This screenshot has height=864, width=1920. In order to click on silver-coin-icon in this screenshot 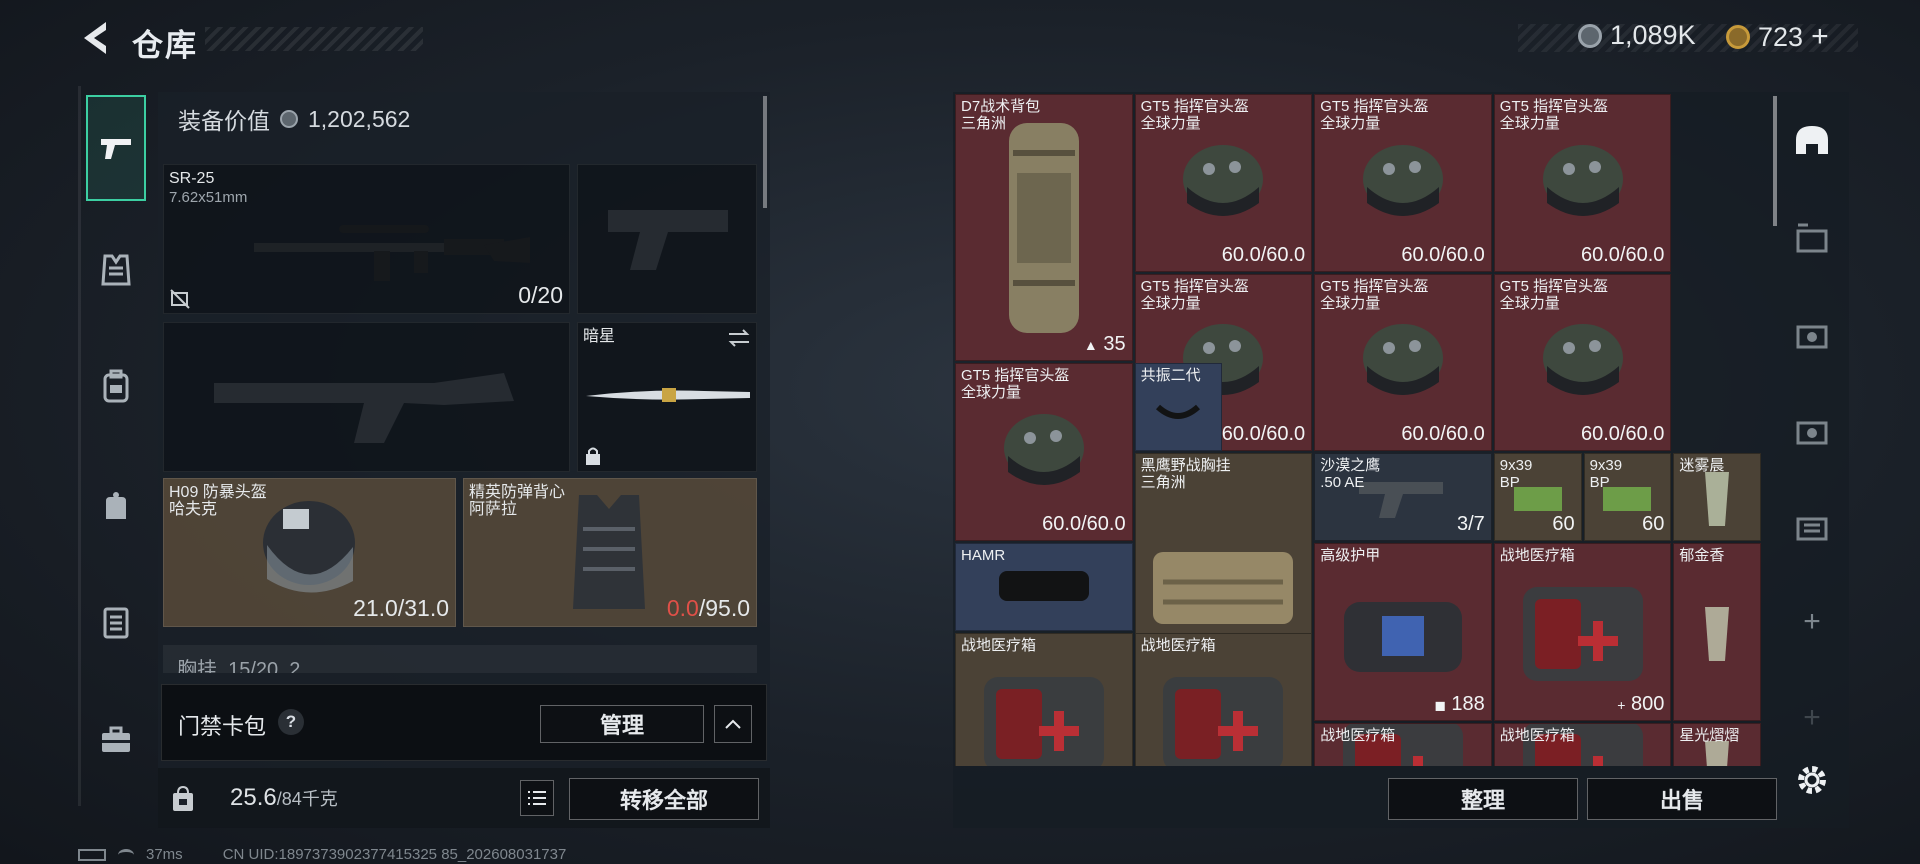, I will do `click(1590, 35)`.